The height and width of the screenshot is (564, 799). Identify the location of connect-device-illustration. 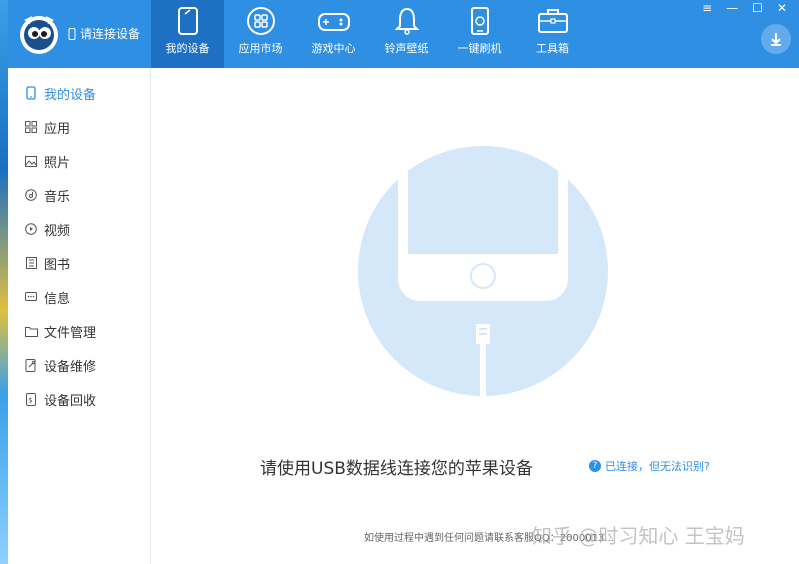
(483, 271).